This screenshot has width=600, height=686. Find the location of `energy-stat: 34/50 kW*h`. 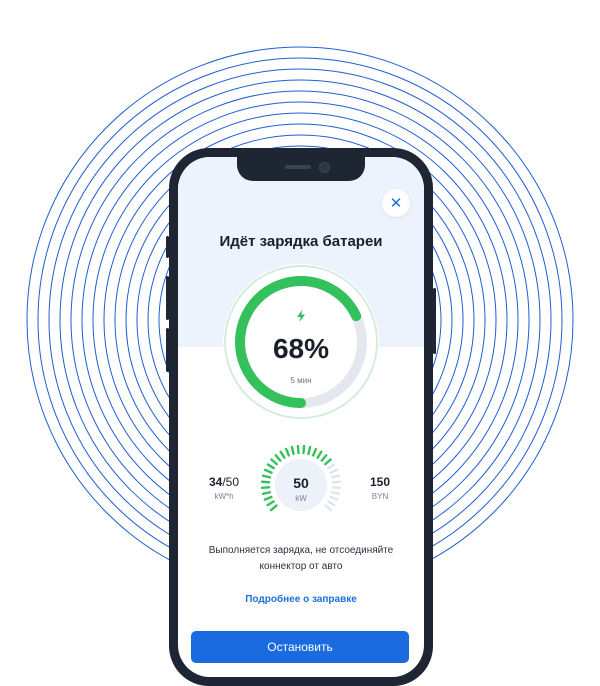

energy-stat: 34/50 kW*h is located at coordinates (224, 488).